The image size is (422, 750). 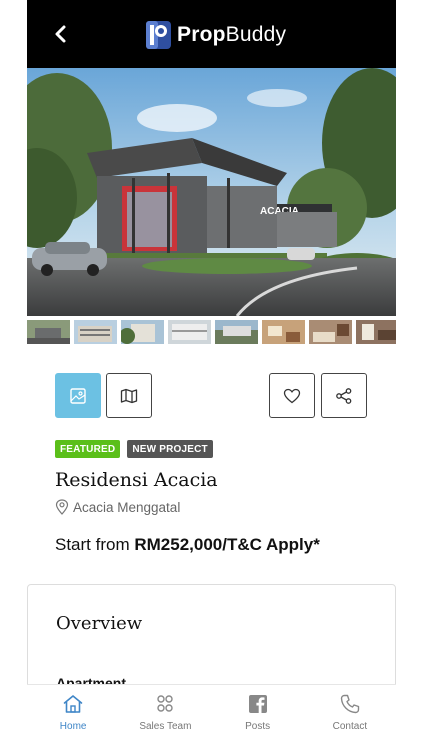 I want to click on photos-button, so click(x=78, y=395).